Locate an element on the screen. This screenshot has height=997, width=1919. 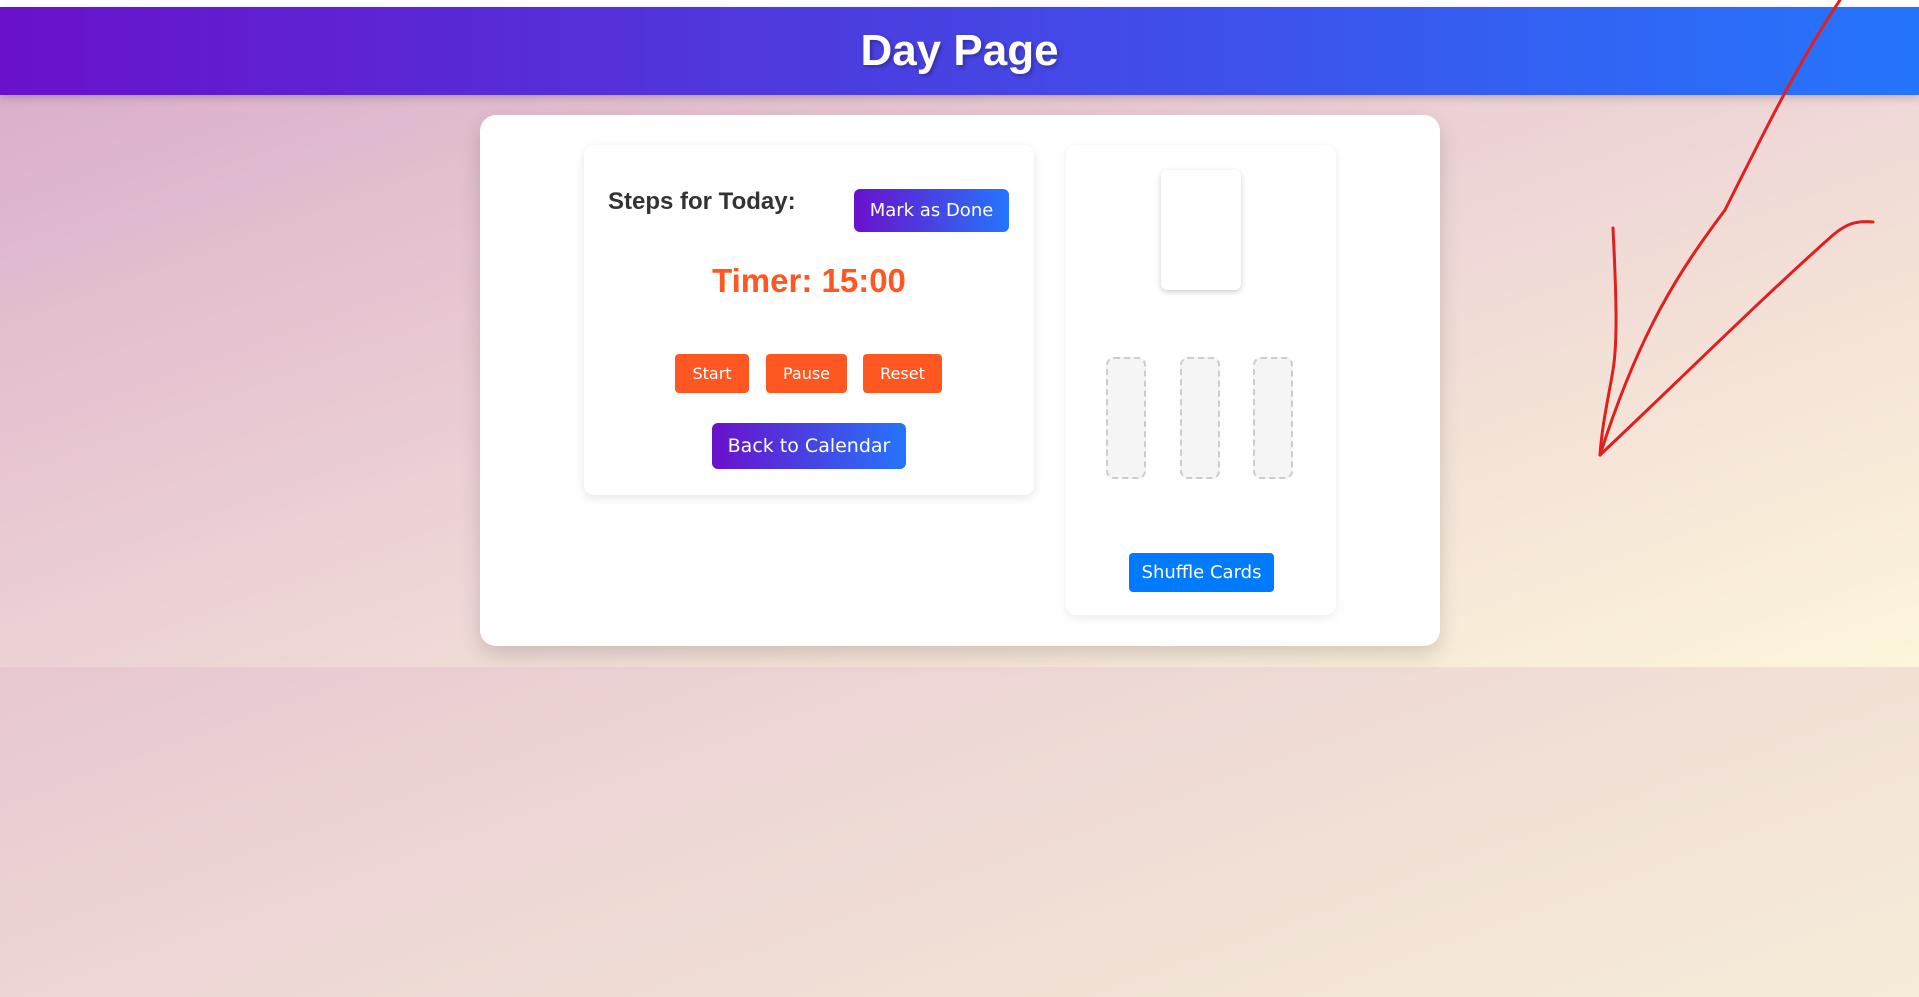
card-deck is located at coordinates (1201, 230).